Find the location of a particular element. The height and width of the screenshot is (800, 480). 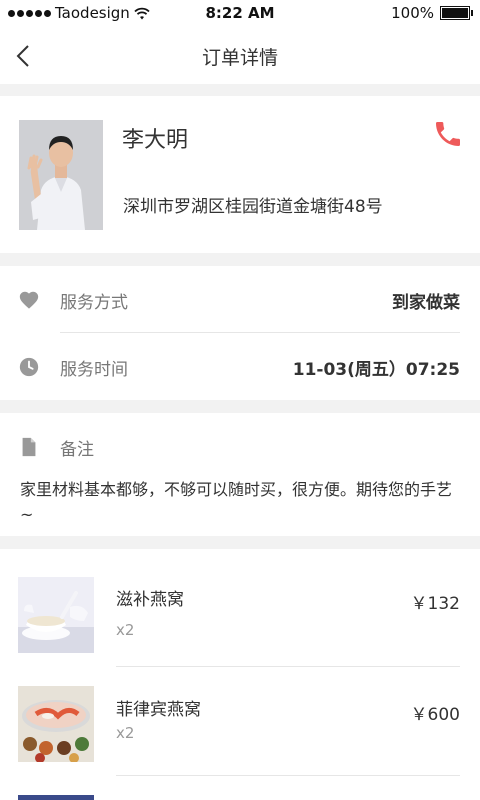

page-title: 订单详情 is located at coordinates (239, 58).